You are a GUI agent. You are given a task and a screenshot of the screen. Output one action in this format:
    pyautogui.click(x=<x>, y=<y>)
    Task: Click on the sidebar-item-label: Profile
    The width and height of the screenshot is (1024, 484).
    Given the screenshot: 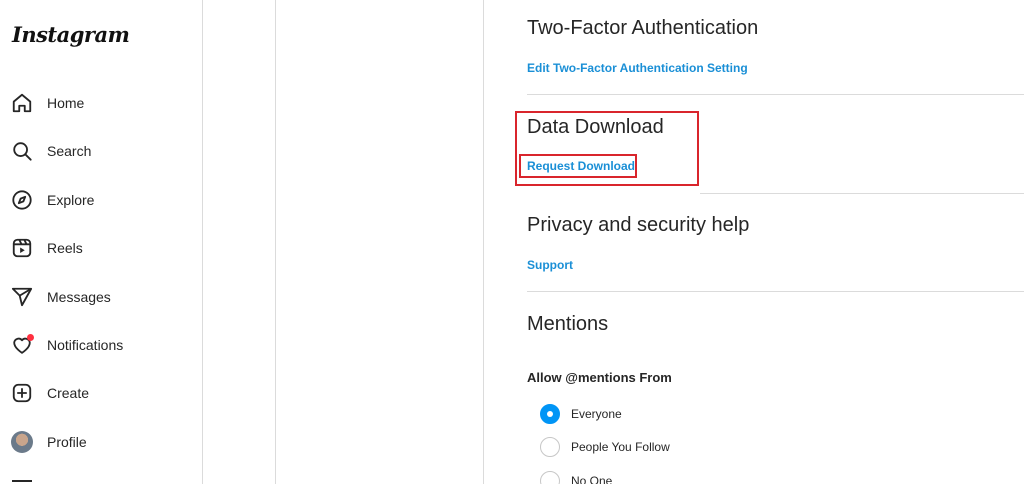 What is the action you would take?
    pyautogui.click(x=67, y=442)
    